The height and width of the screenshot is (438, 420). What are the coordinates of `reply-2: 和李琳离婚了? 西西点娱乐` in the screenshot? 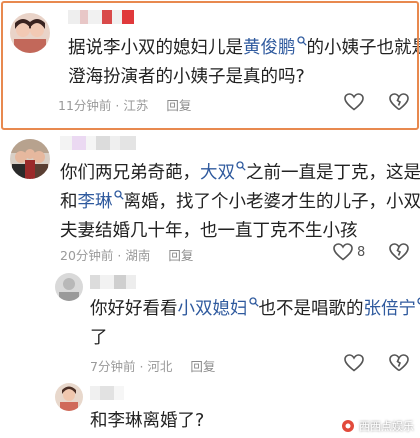 It's located at (210, 408).